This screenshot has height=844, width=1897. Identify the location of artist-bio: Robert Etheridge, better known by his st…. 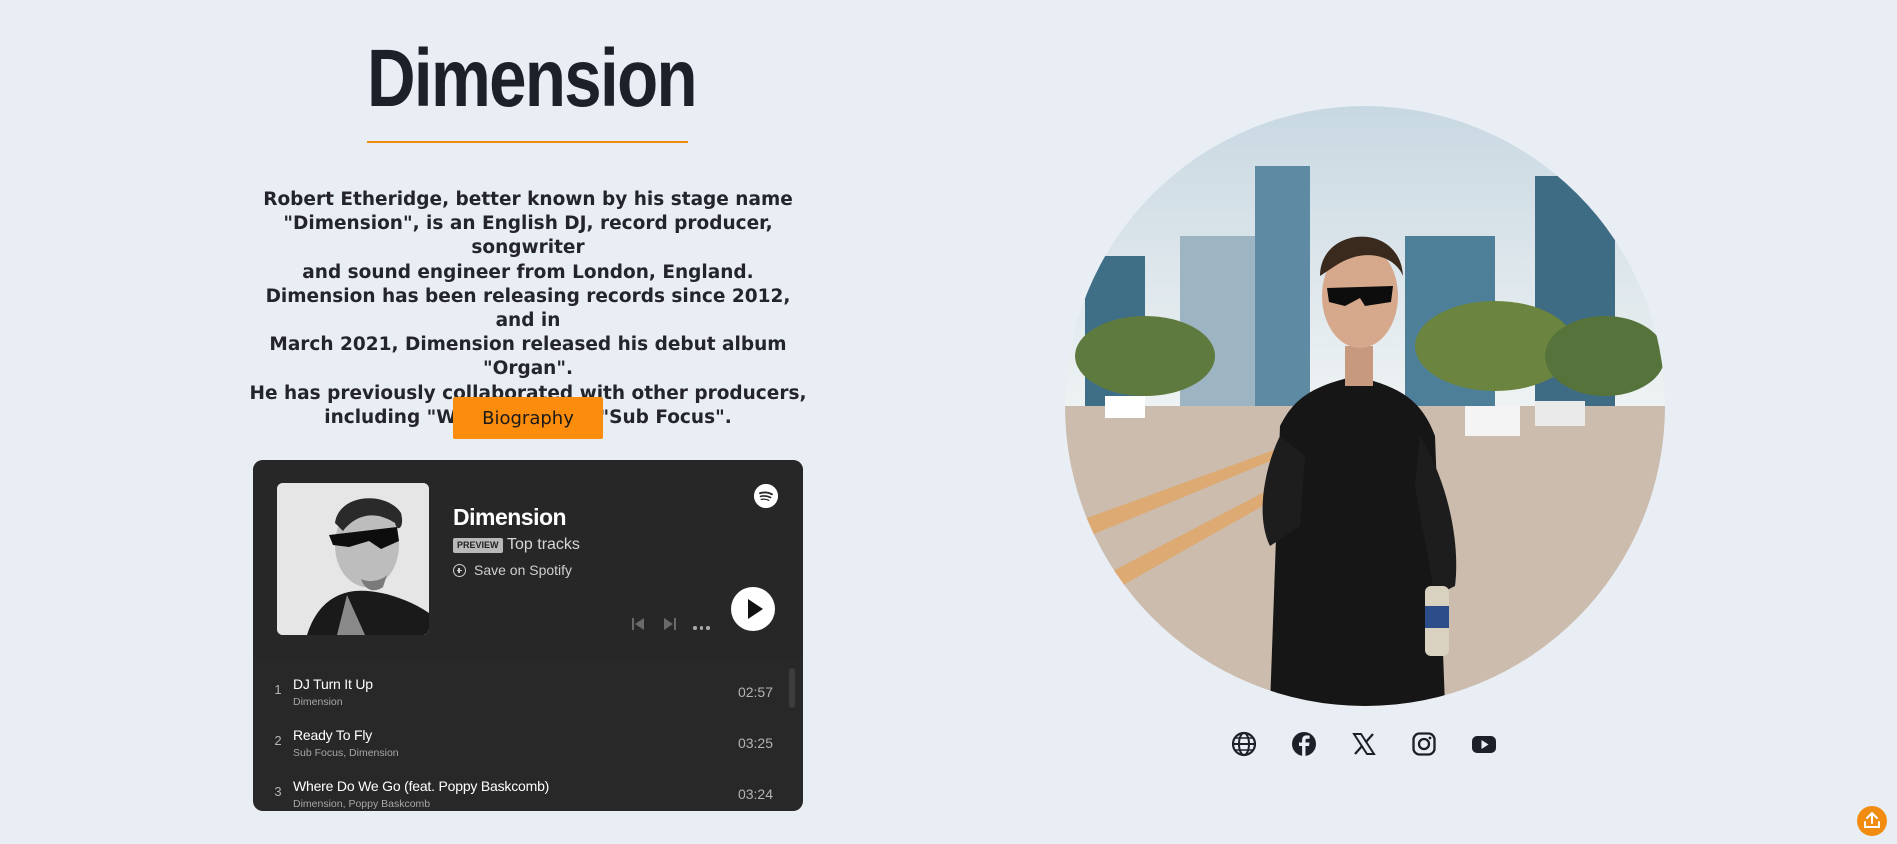
(528, 309).